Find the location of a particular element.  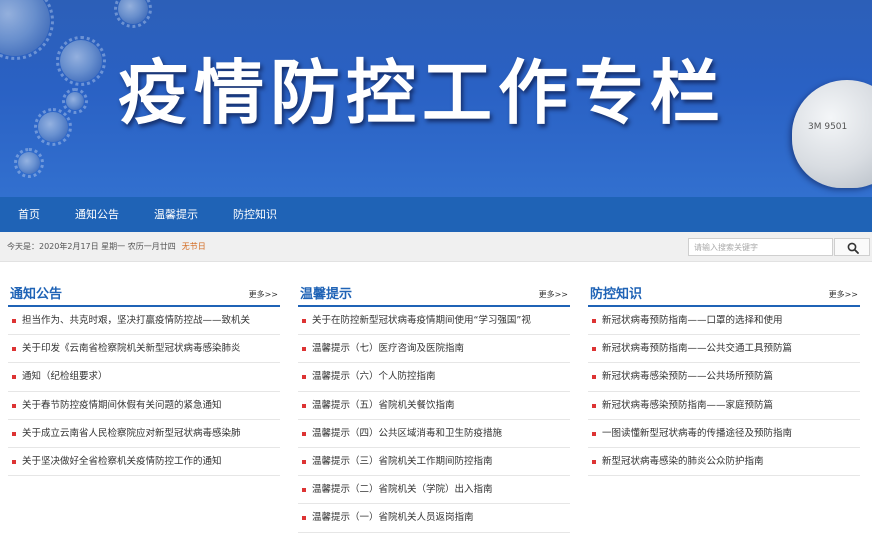

list-item: 通知（纪检组要求） is located at coordinates (144, 377).